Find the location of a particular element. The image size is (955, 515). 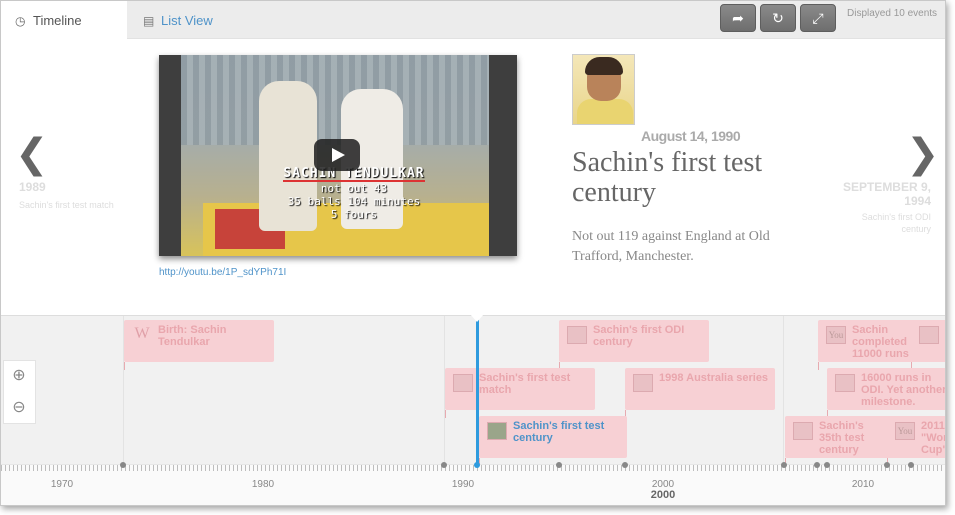

thumb-hair is located at coordinates (604, 66).